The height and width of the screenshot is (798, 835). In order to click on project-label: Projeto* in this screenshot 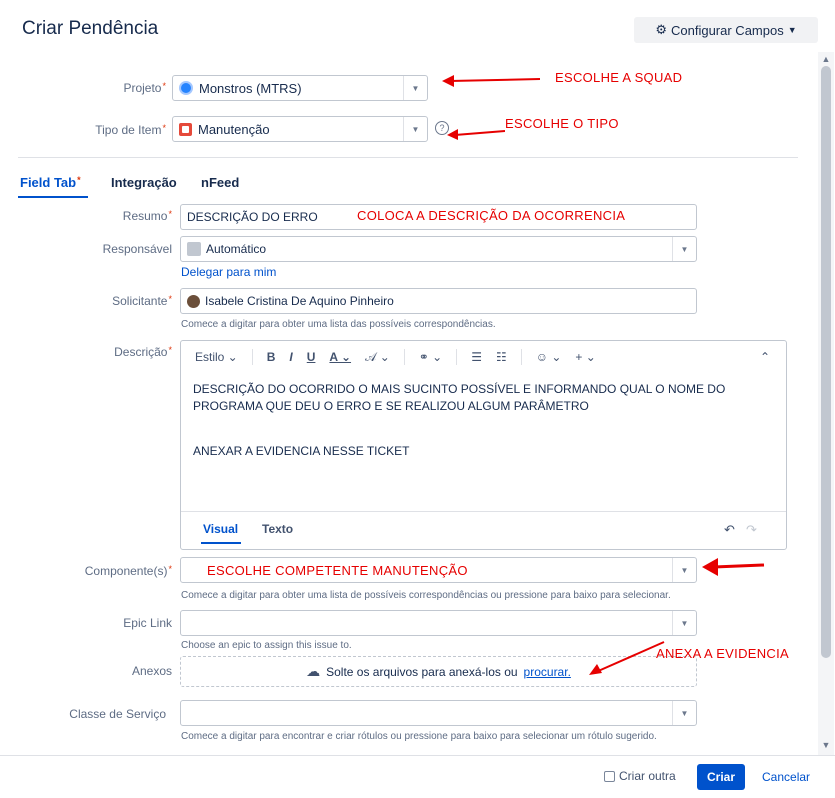, I will do `click(144, 88)`.